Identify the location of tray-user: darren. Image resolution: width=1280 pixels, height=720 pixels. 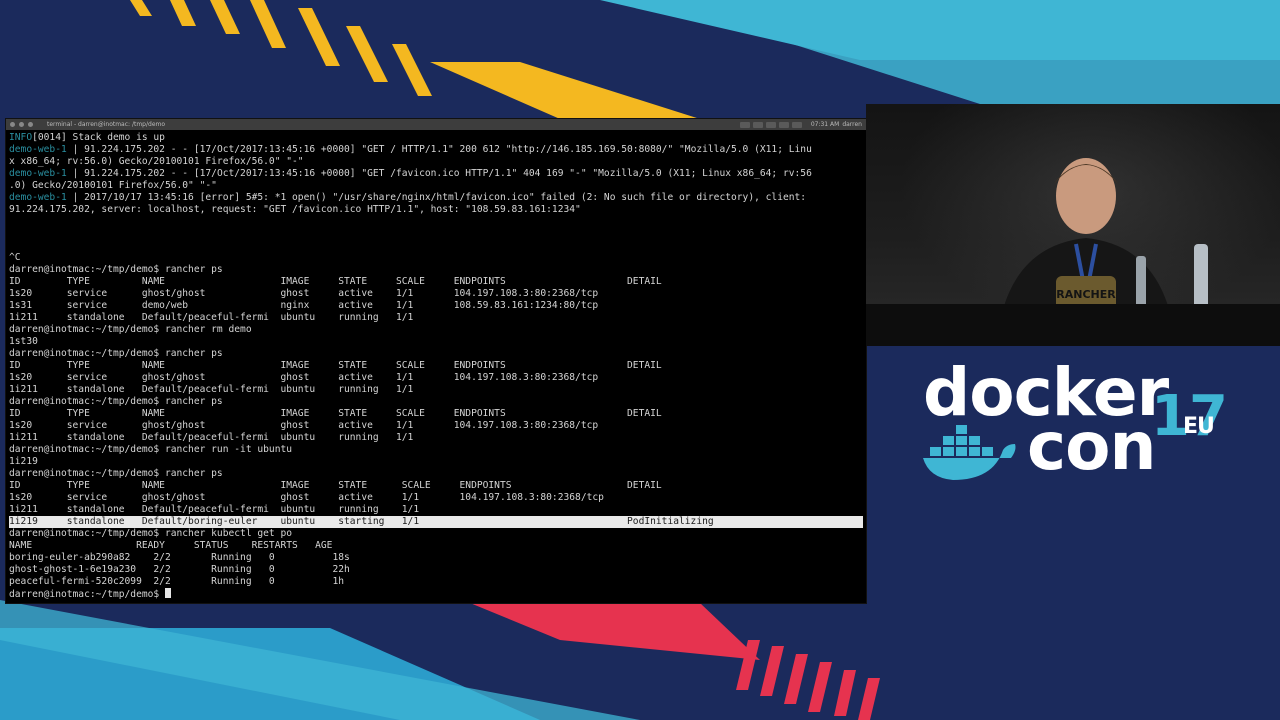
(852, 124).